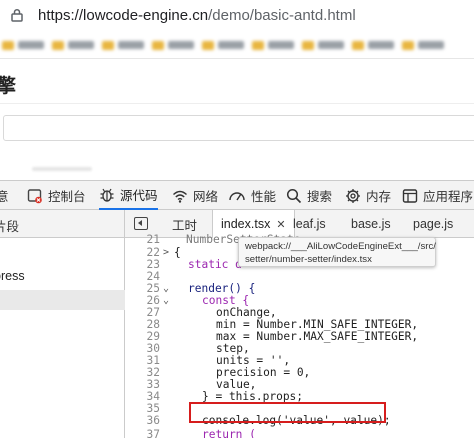 The width and height of the screenshot is (474, 438). Describe the element at coordinates (309, 224) in the screenshot. I see `file-tab-label: leaf.js` at that location.